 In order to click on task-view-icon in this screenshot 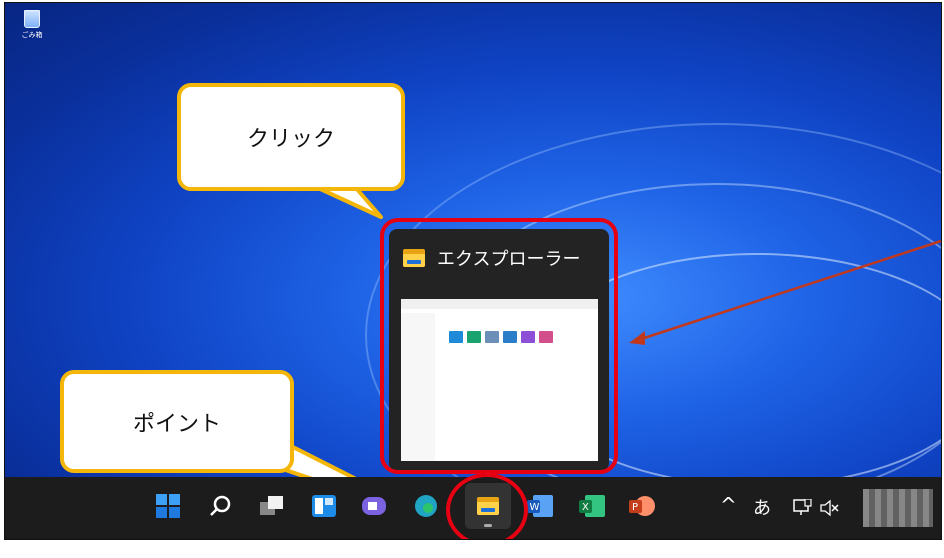, I will do `click(271, 505)`.